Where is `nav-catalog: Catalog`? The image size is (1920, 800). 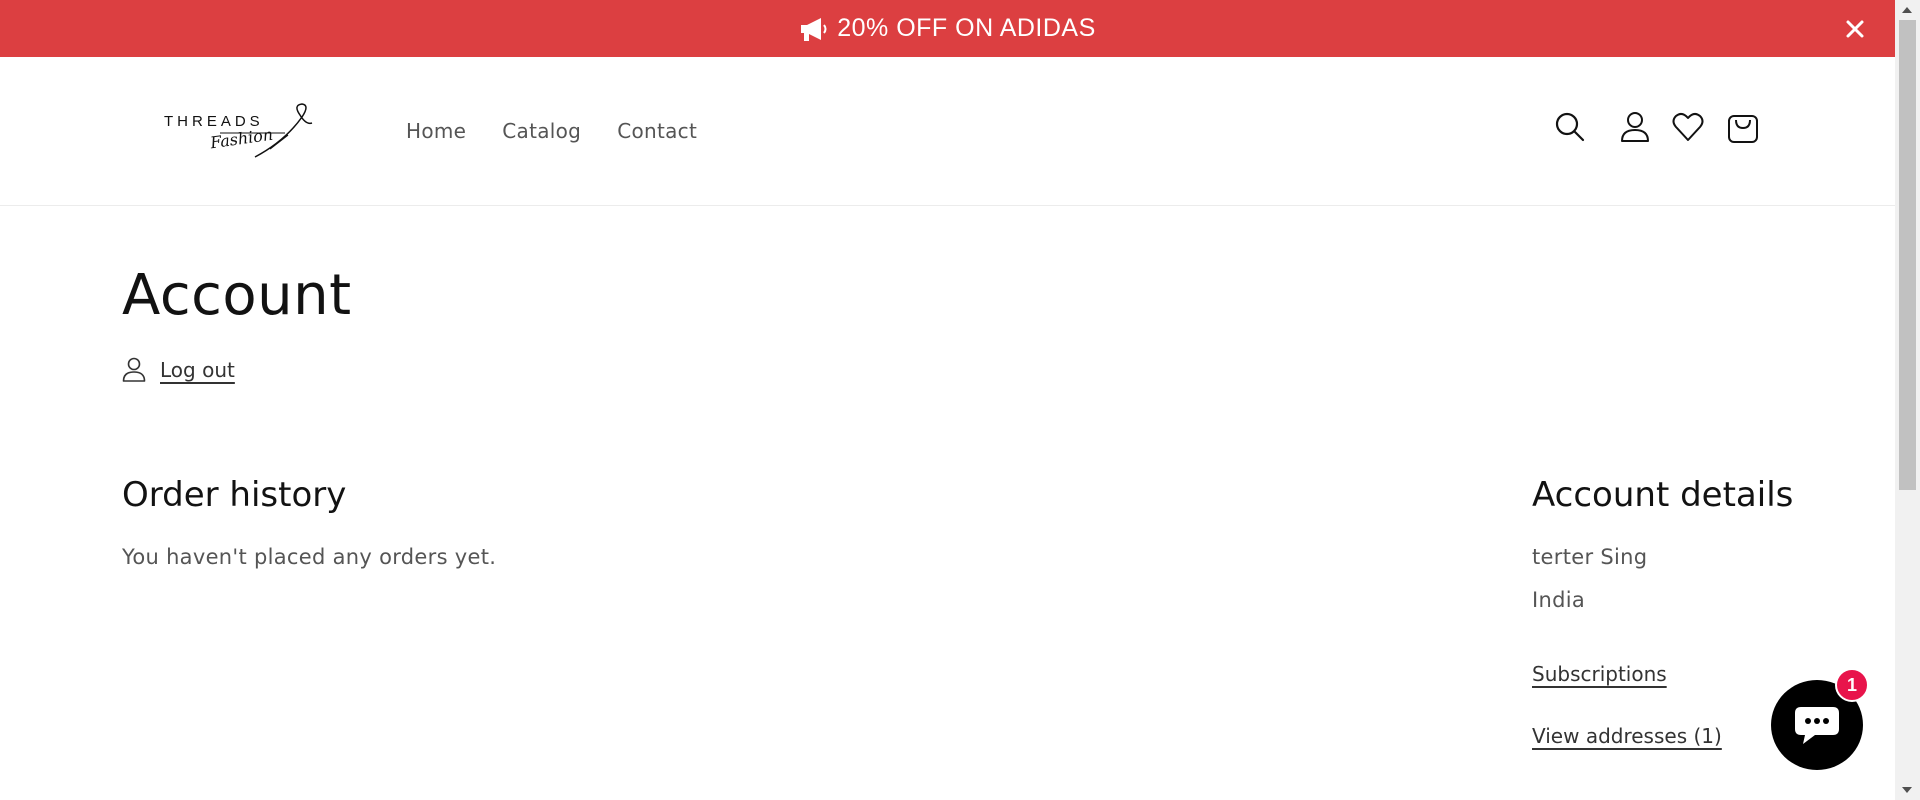
nav-catalog: Catalog is located at coordinates (541, 131).